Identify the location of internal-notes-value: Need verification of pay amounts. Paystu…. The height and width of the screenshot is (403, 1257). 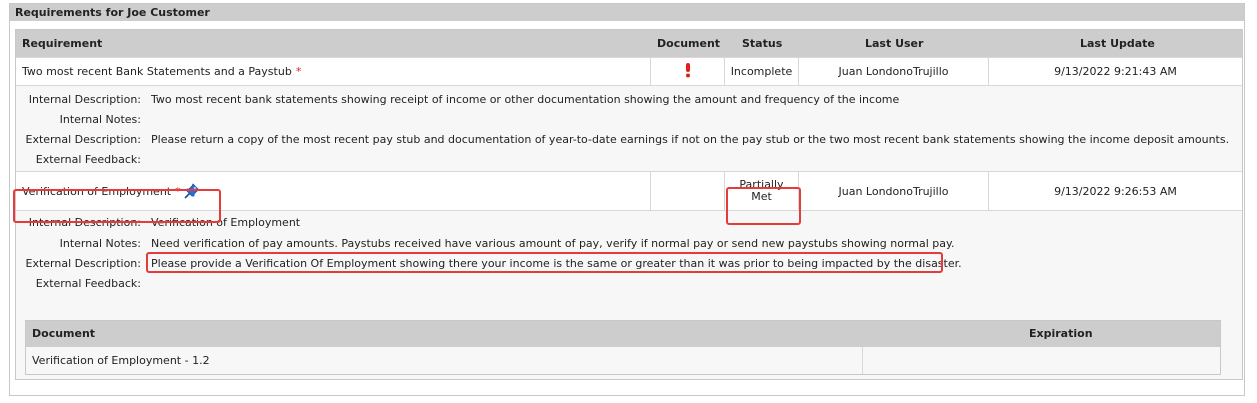
(553, 243).